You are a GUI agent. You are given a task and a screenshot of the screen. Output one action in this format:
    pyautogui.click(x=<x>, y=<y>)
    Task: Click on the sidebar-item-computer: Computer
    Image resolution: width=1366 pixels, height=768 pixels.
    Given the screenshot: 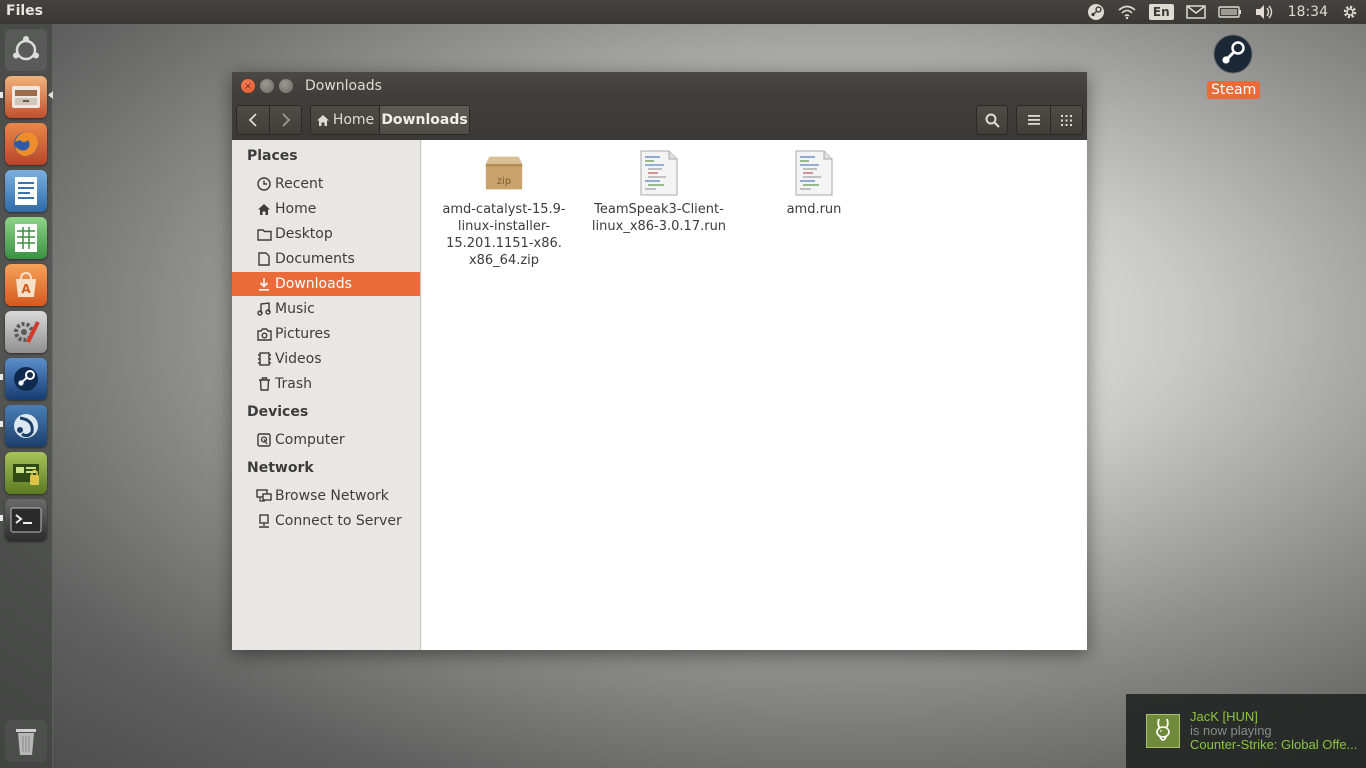 What is the action you would take?
    pyautogui.click(x=326, y=440)
    